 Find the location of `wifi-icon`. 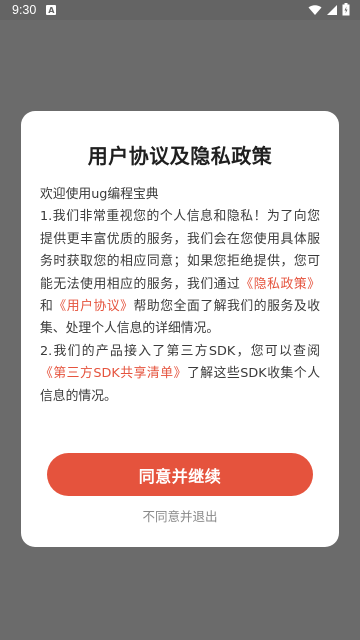

wifi-icon is located at coordinates (315, 10).